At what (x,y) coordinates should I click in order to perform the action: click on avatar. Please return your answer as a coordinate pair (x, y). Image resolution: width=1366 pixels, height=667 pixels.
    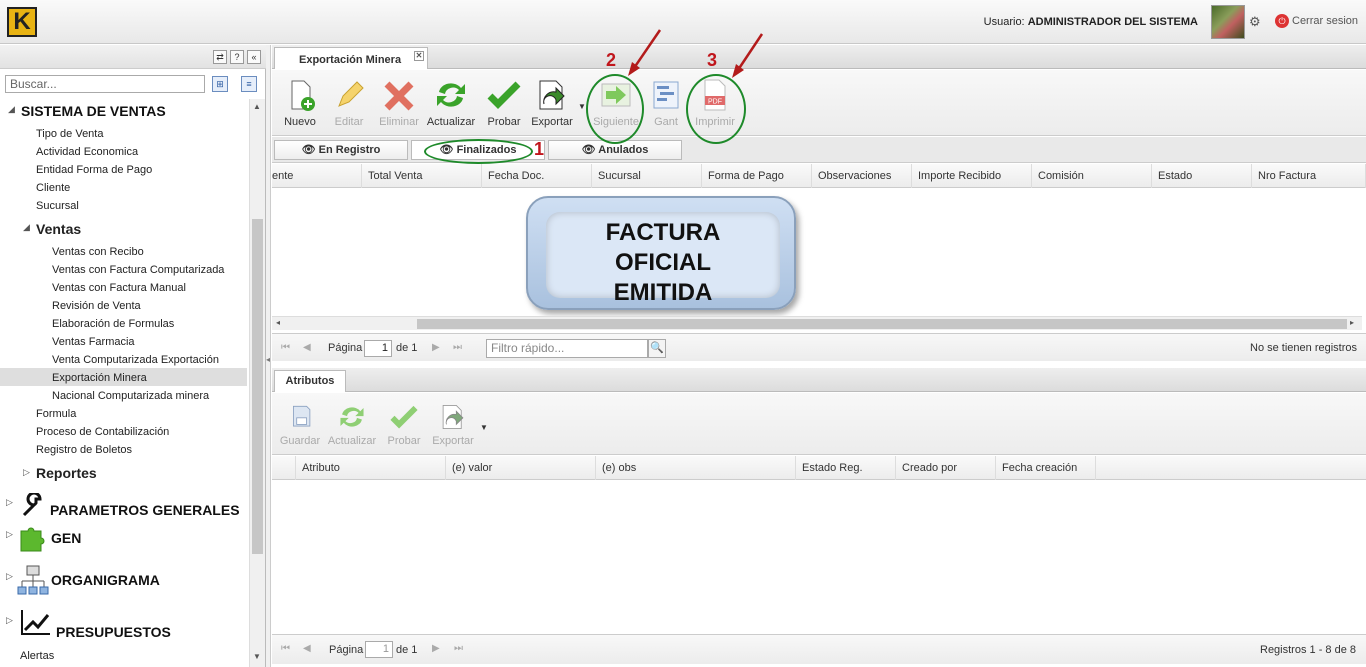
    Looking at the image, I should click on (1228, 22).